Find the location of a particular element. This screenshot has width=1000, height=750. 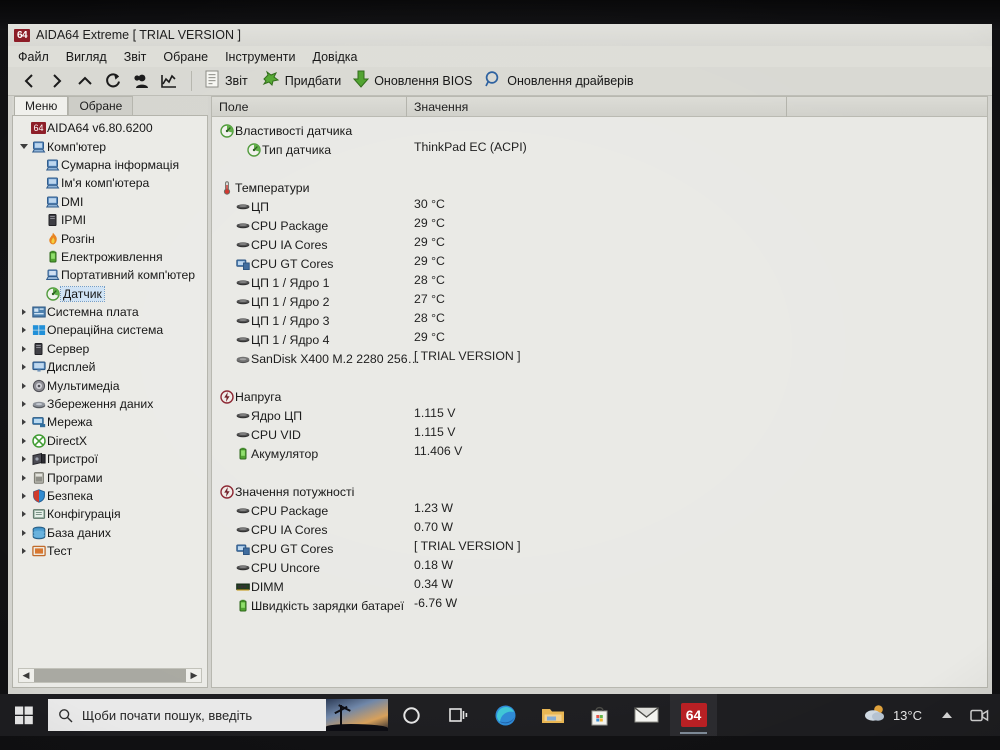

sensor-row: CPU IA Cores 29 °C is located at coordinates (599, 244).